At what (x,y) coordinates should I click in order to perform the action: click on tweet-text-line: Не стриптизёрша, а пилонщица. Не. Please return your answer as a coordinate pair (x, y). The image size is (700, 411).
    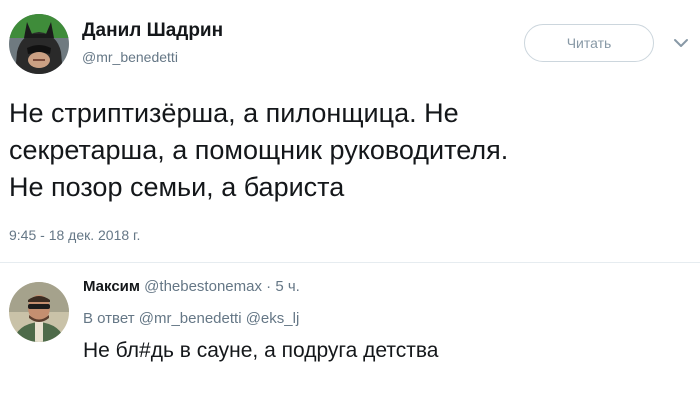
    Looking at the image, I should click on (234, 113).